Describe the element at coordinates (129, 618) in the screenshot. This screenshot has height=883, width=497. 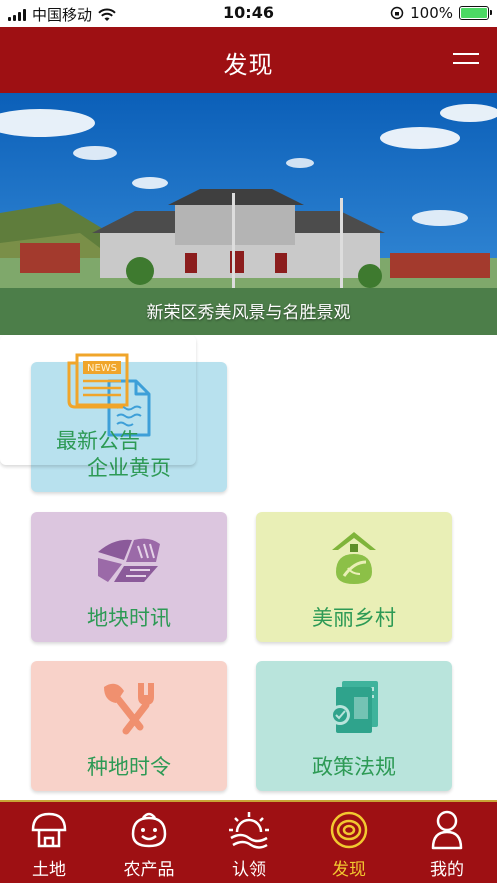
I see `card-label: 地块时讯` at that location.